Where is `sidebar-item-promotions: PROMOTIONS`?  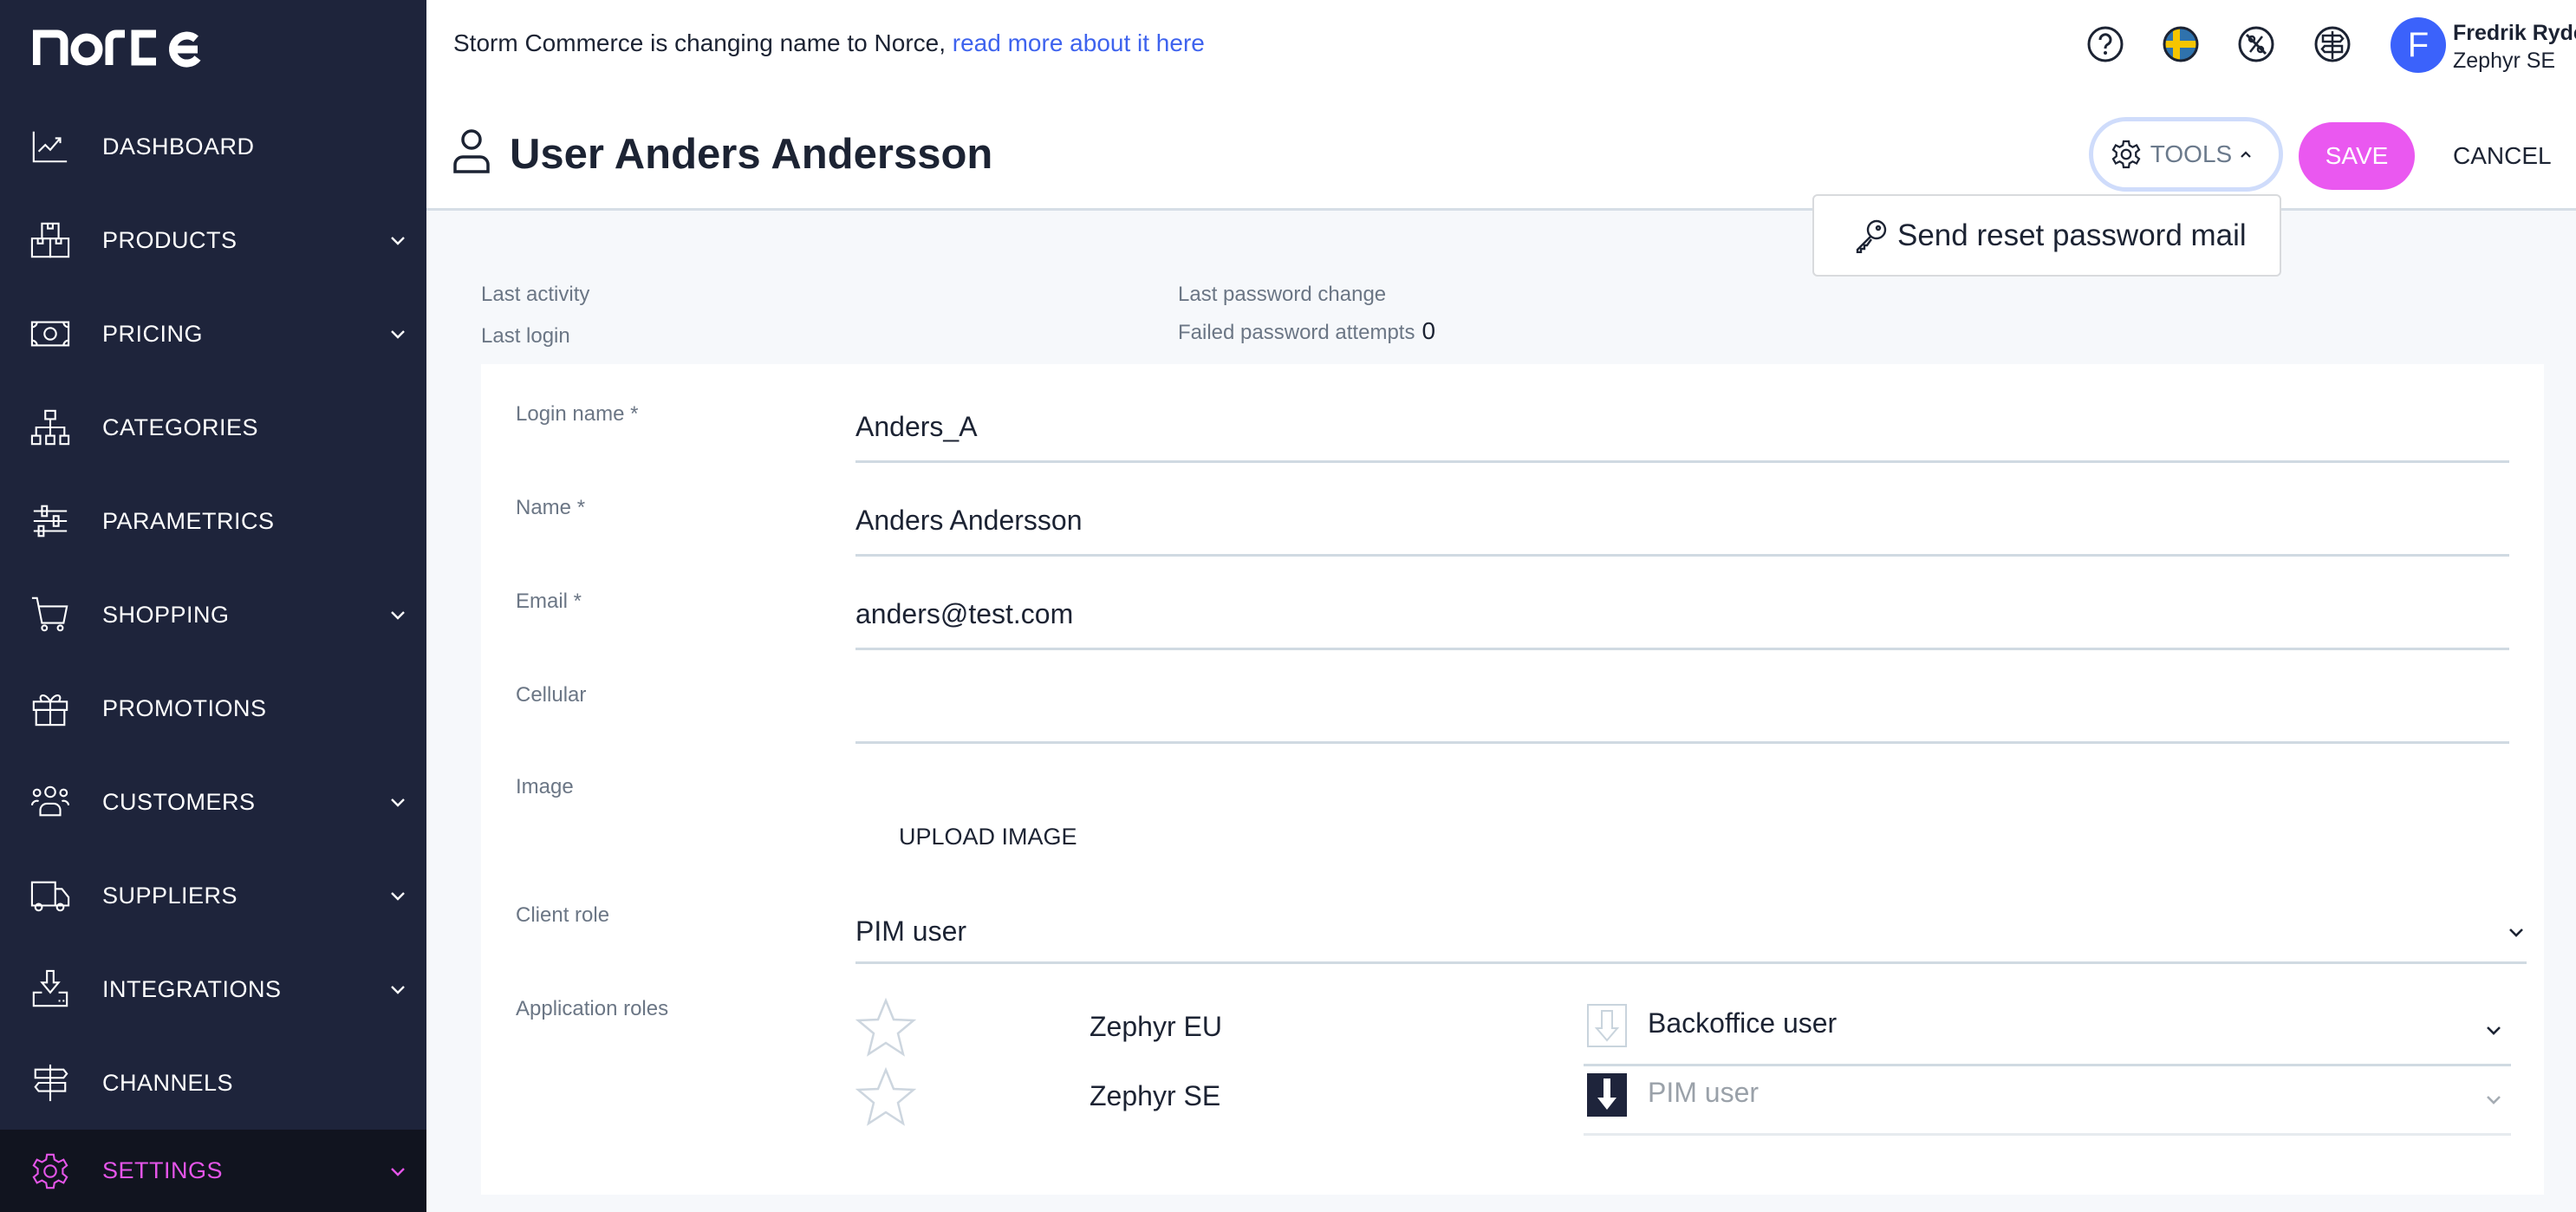
sidebar-item-promotions: PROMOTIONS is located at coordinates (213, 708).